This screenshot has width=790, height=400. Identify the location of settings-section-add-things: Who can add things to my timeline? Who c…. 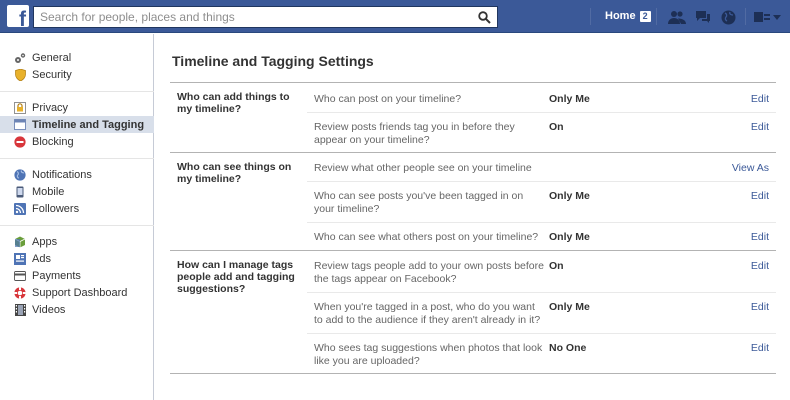
(473, 117).